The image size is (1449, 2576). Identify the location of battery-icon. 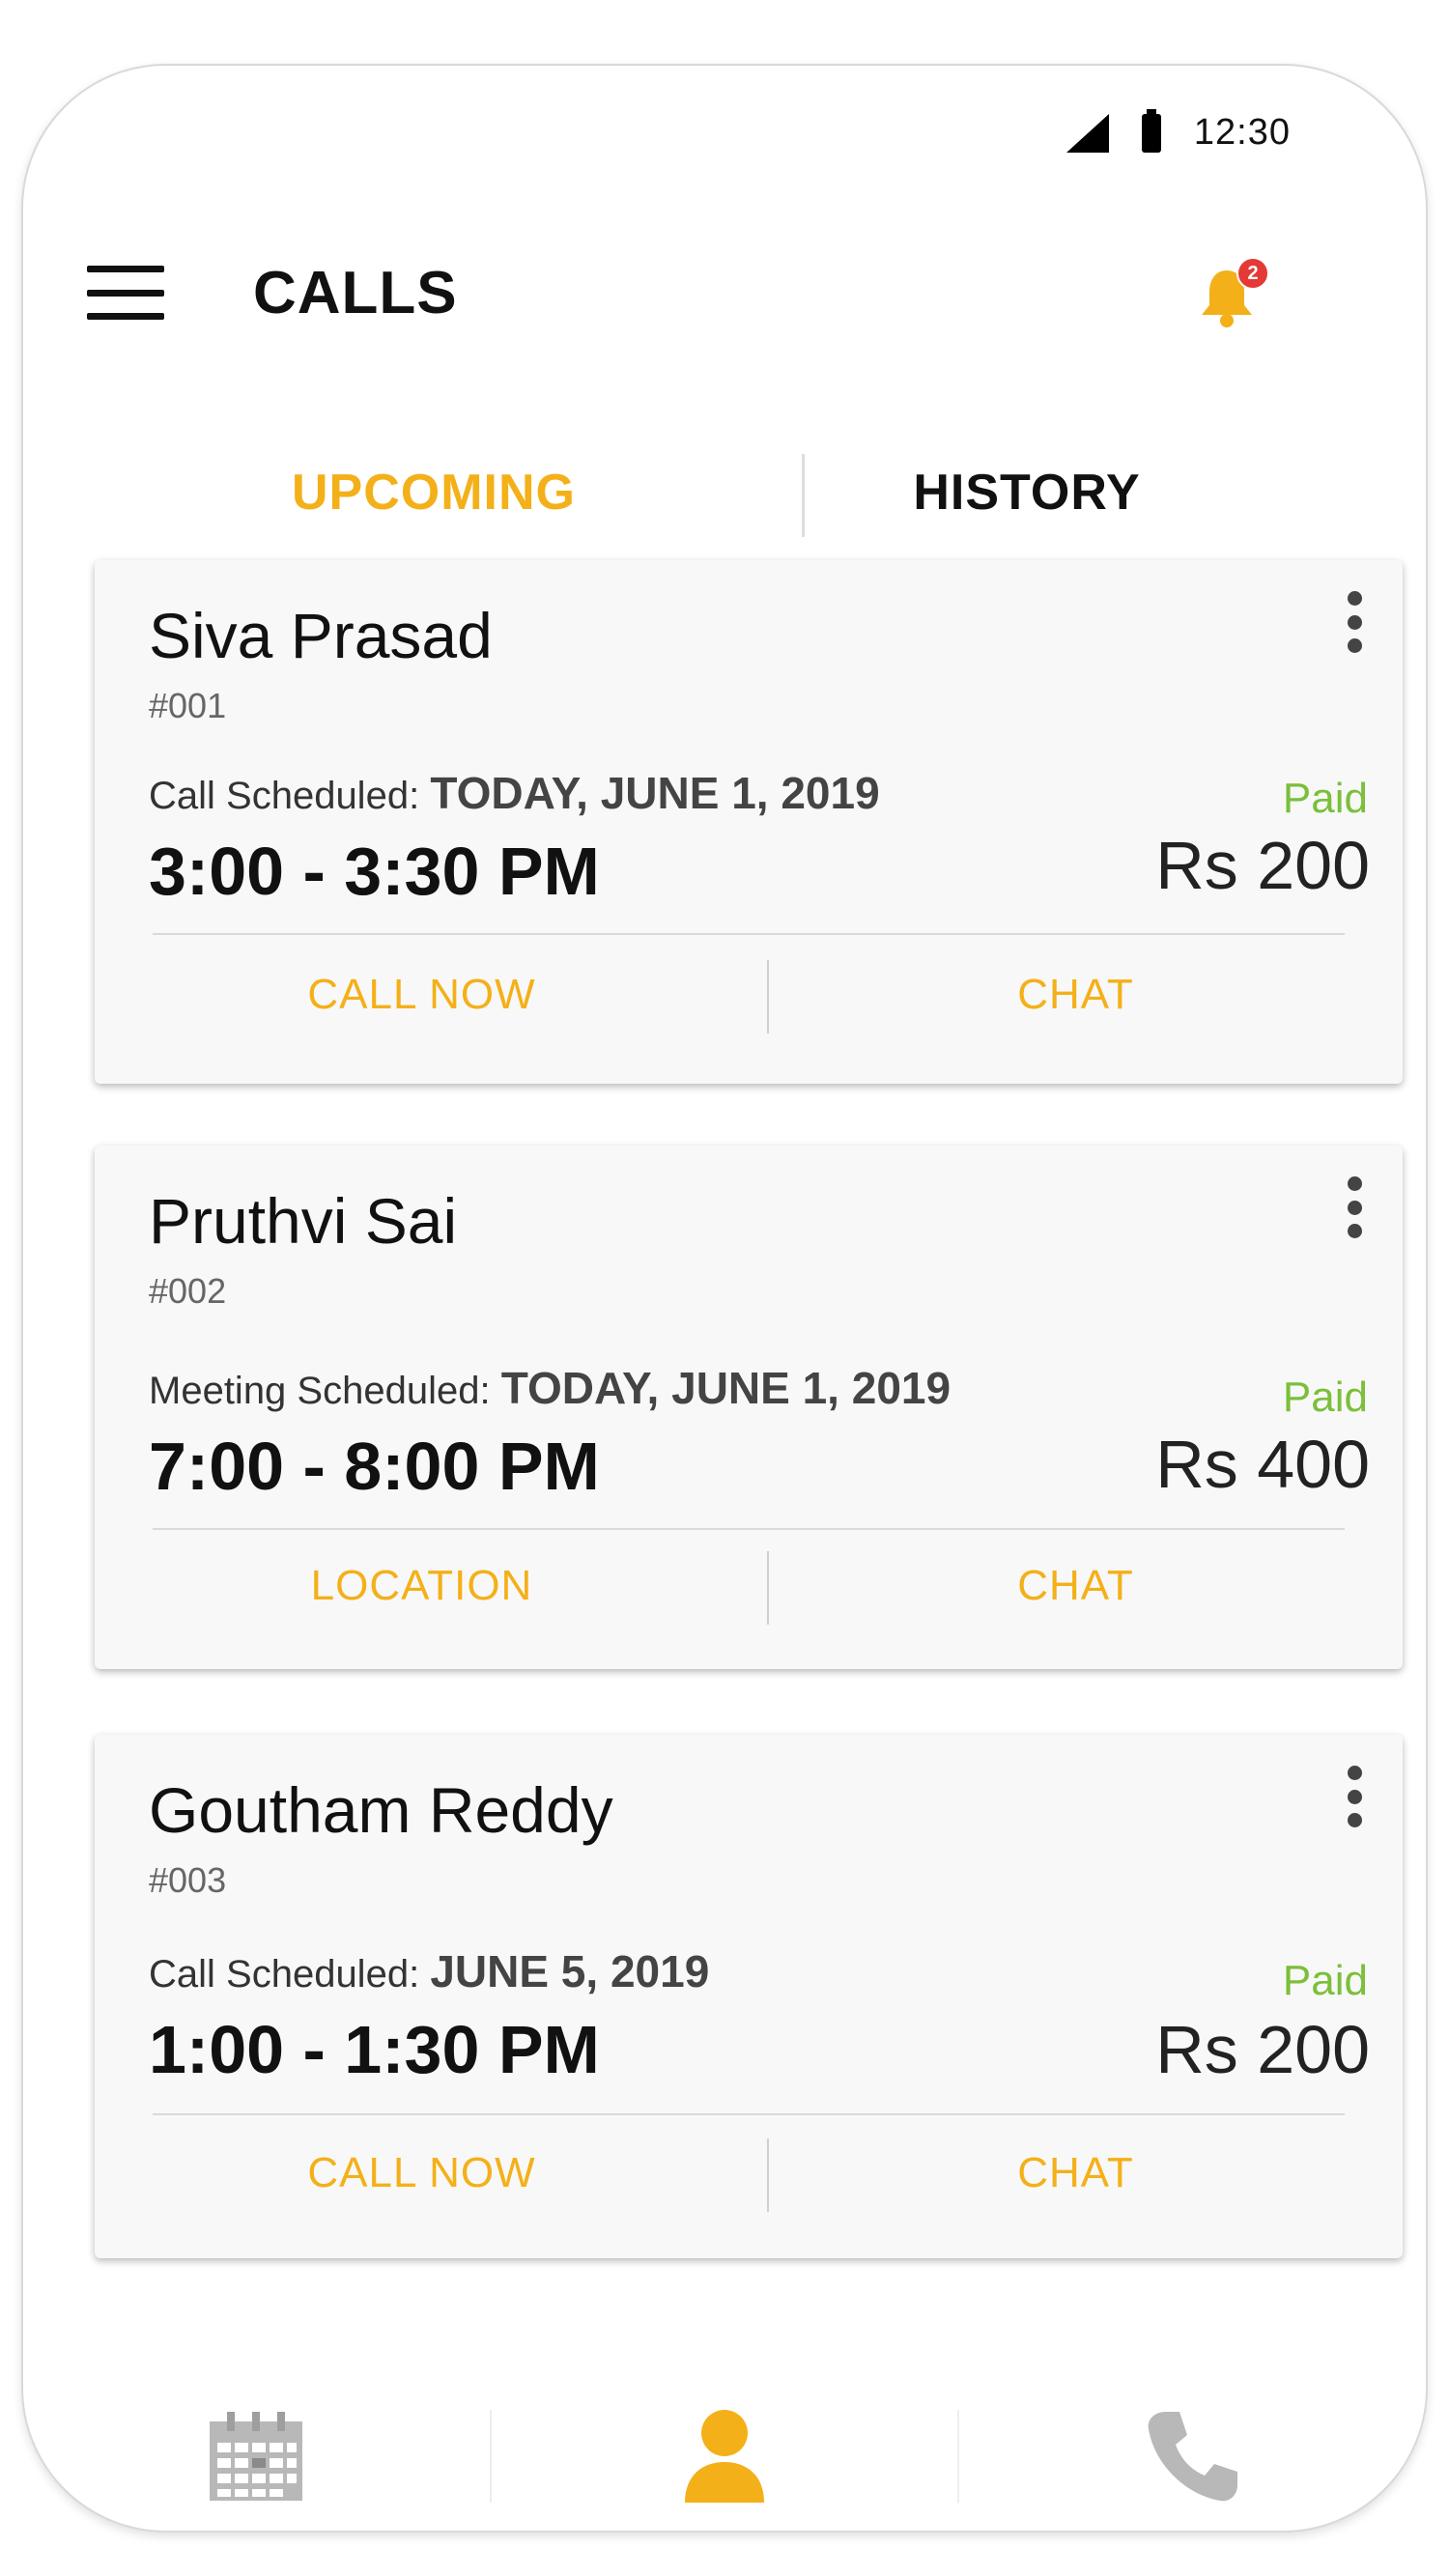
(1151, 130).